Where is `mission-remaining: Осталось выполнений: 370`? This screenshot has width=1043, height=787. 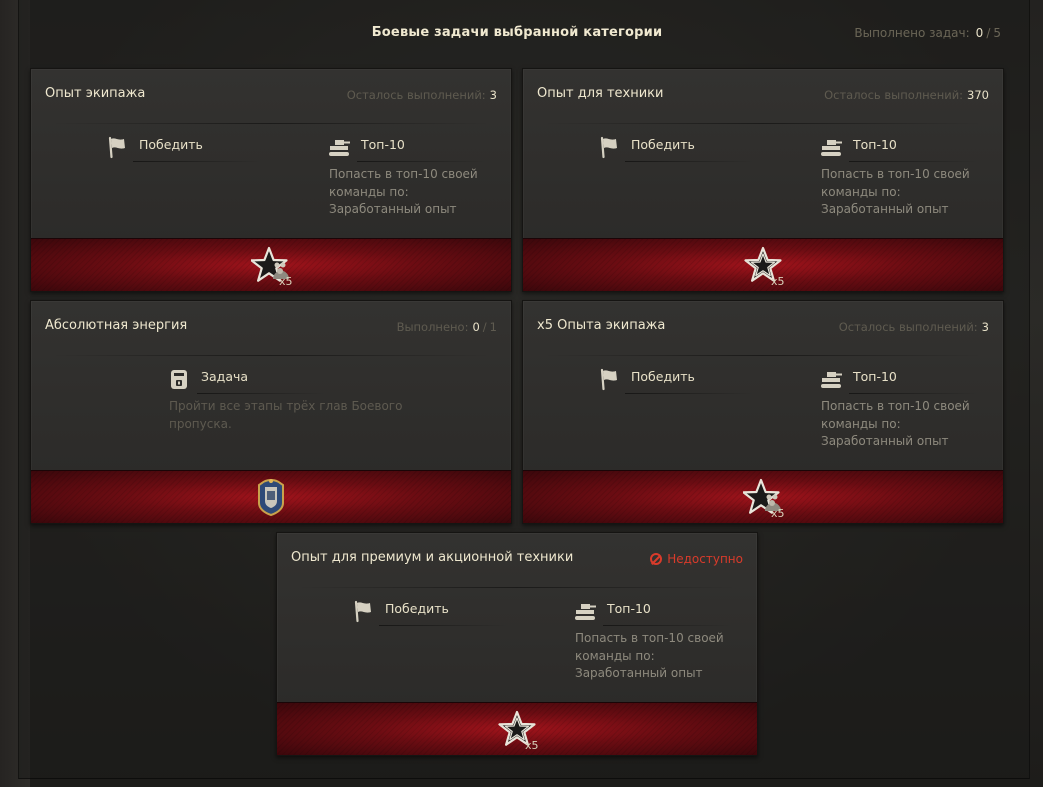 mission-remaining: Осталось выполнений: 370 is located at coordinates (906, 95).